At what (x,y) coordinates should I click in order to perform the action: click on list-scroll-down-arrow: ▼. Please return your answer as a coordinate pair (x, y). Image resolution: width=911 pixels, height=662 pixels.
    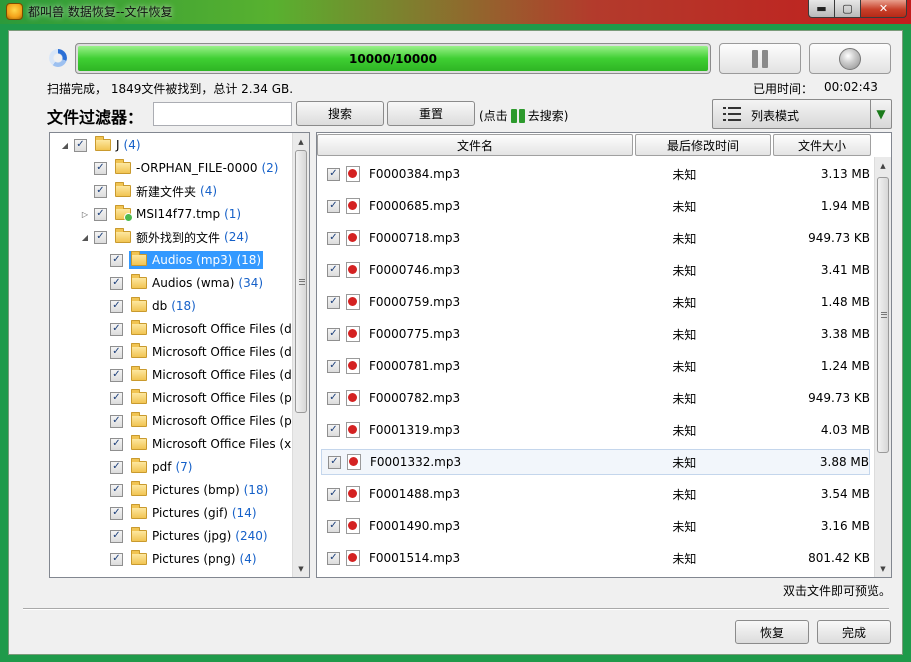
    Looking at the image, I should click on (883, 568).